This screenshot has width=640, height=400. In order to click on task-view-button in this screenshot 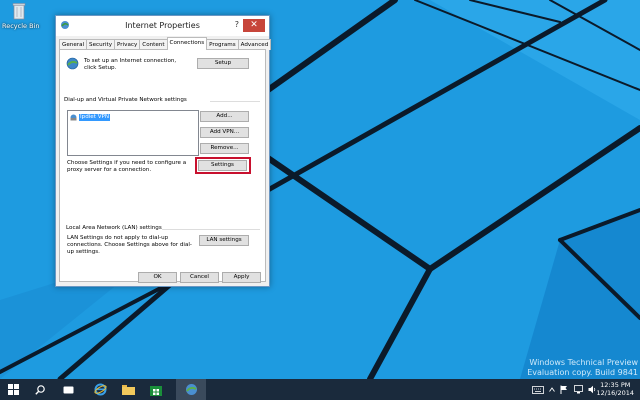, I will do `click(68, 389)`.